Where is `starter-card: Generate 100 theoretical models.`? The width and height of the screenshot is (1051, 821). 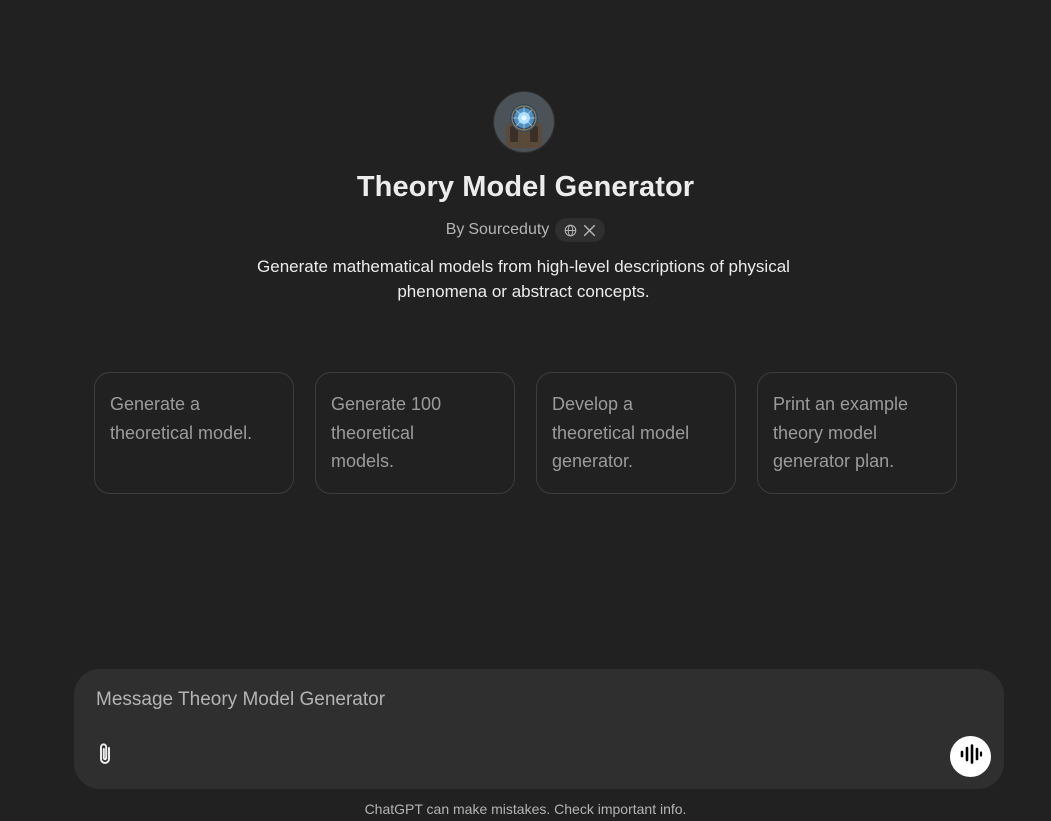
starter-card: Generate 100 theoretical models. is located at coordinates (415, 433).